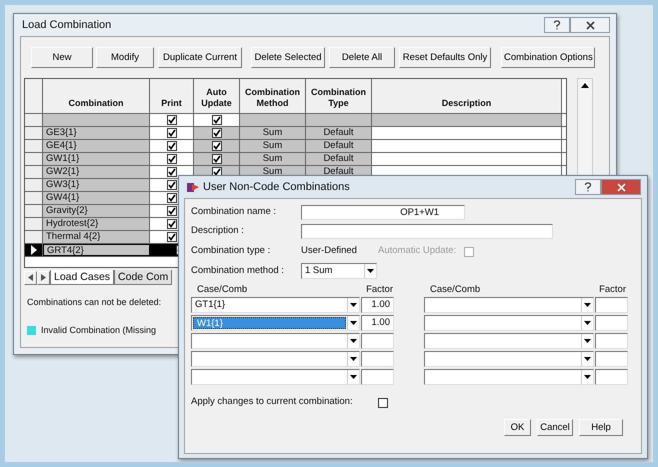  Describe the element at coordinates (590, 25) in the screenshot. I see `close-icon` at that location.